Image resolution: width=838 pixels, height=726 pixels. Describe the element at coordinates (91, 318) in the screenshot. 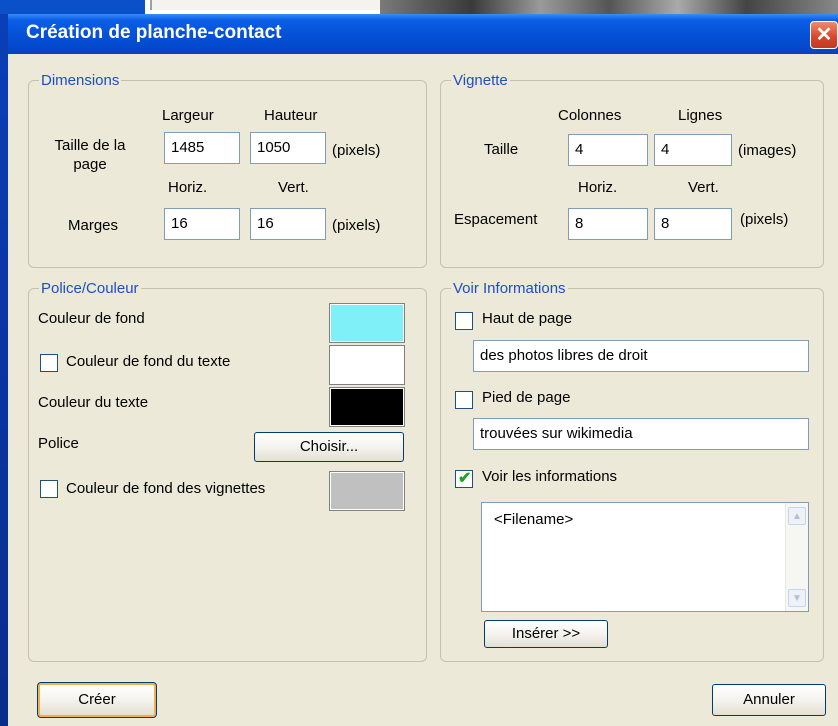

I see `bg-color-label: Couleur de fond` at that location.